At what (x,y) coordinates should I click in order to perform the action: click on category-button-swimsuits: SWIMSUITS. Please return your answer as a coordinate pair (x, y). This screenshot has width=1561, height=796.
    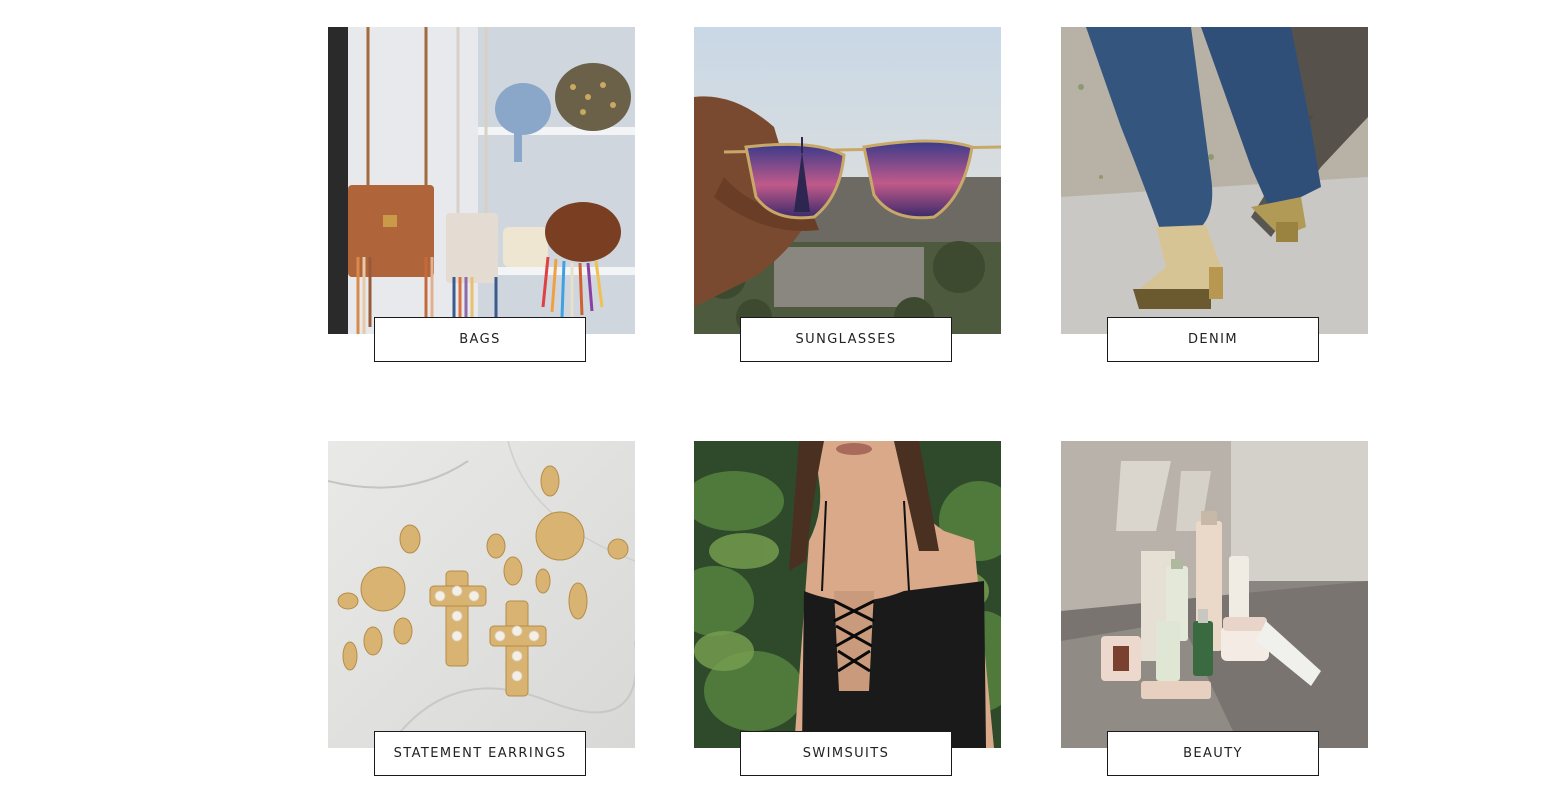
    Looking at the image, I should click on (846, 753).